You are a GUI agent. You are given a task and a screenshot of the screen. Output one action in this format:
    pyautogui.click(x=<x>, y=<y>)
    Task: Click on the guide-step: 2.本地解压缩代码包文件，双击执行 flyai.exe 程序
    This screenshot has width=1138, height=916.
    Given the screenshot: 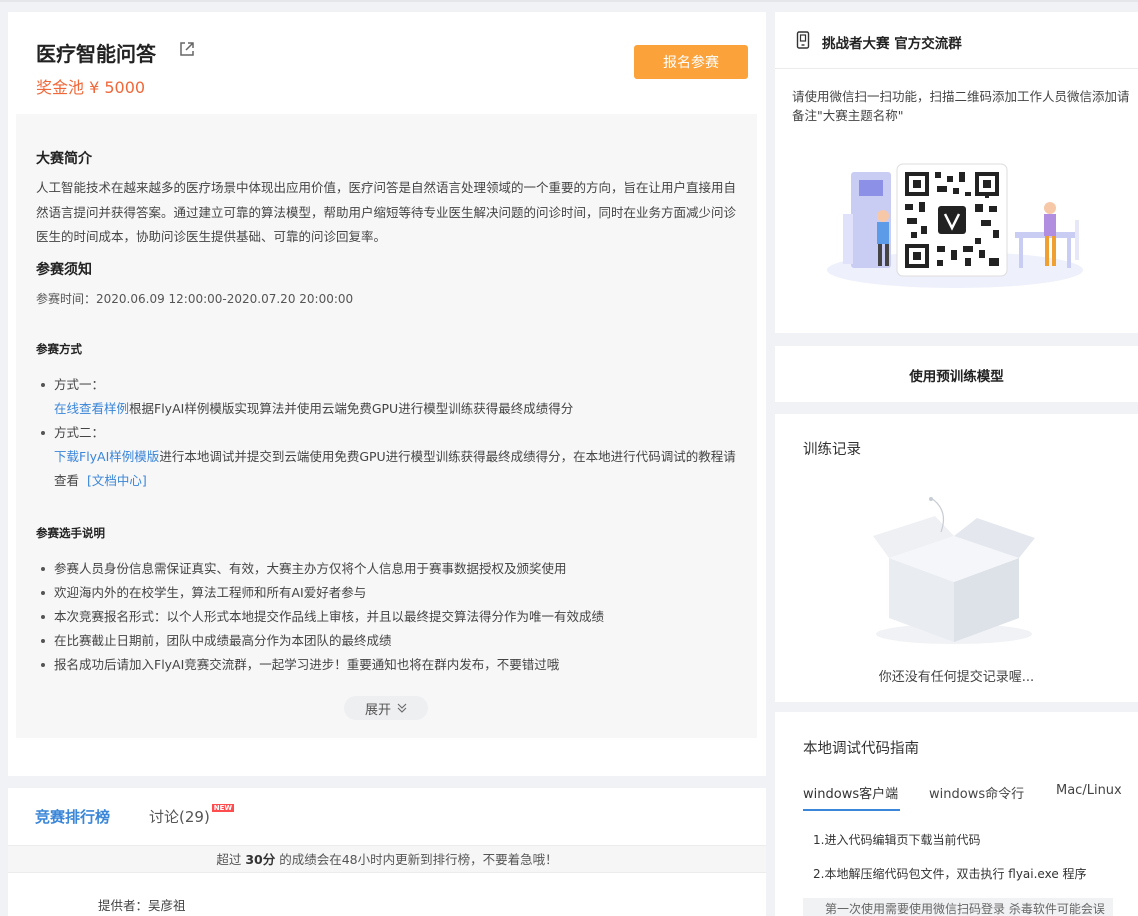 What is the action you would take?
    pyautogui.click(x=950, y=874)
    